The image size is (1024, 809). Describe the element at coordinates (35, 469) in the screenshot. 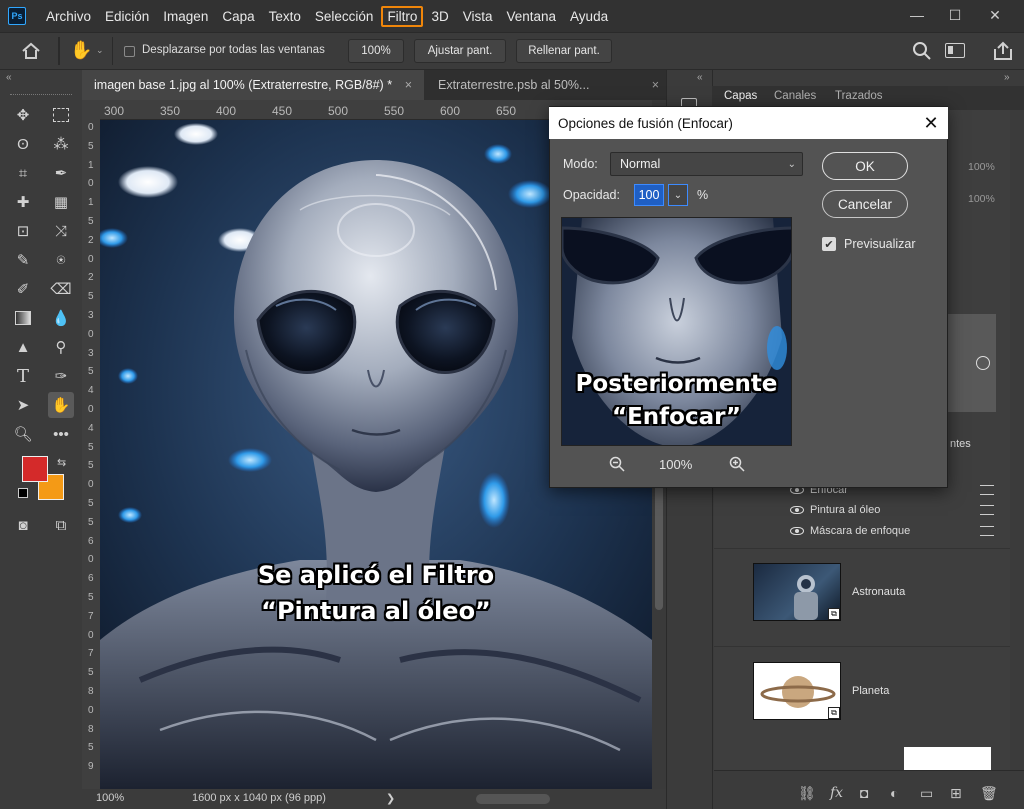

I see `foreground-color-swatch` at that location.